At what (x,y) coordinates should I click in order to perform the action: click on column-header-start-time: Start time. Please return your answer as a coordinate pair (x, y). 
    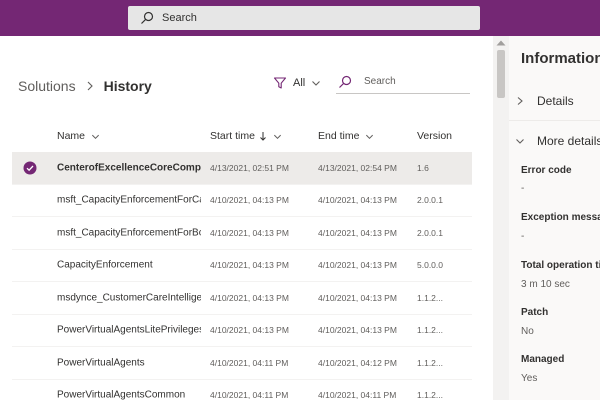
    Looking at the image, I should click on (246, 136).